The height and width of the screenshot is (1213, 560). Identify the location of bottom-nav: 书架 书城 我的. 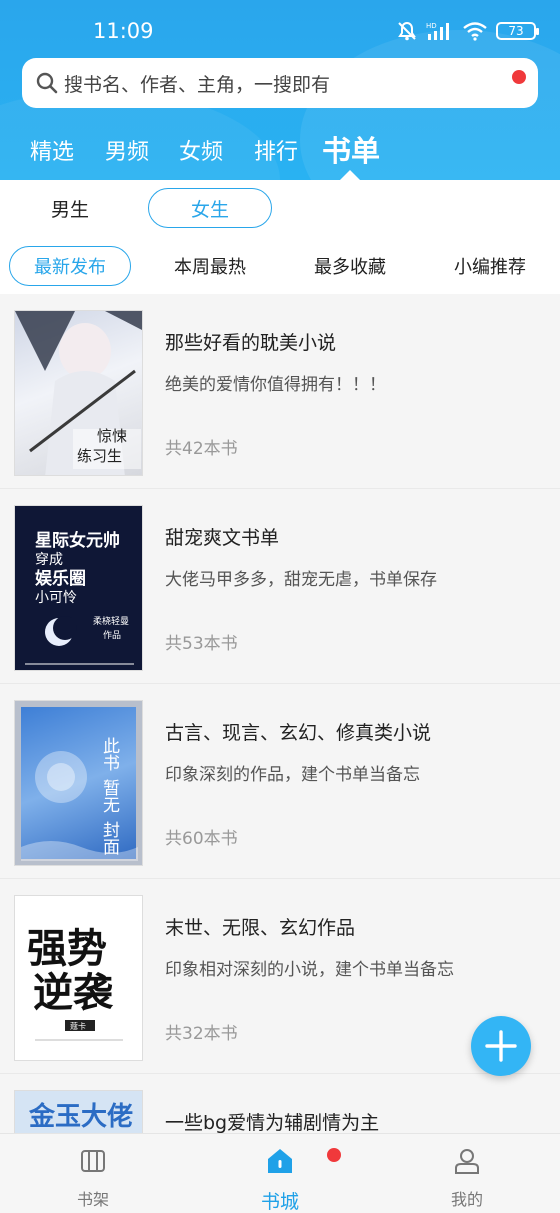
(280, 1173).